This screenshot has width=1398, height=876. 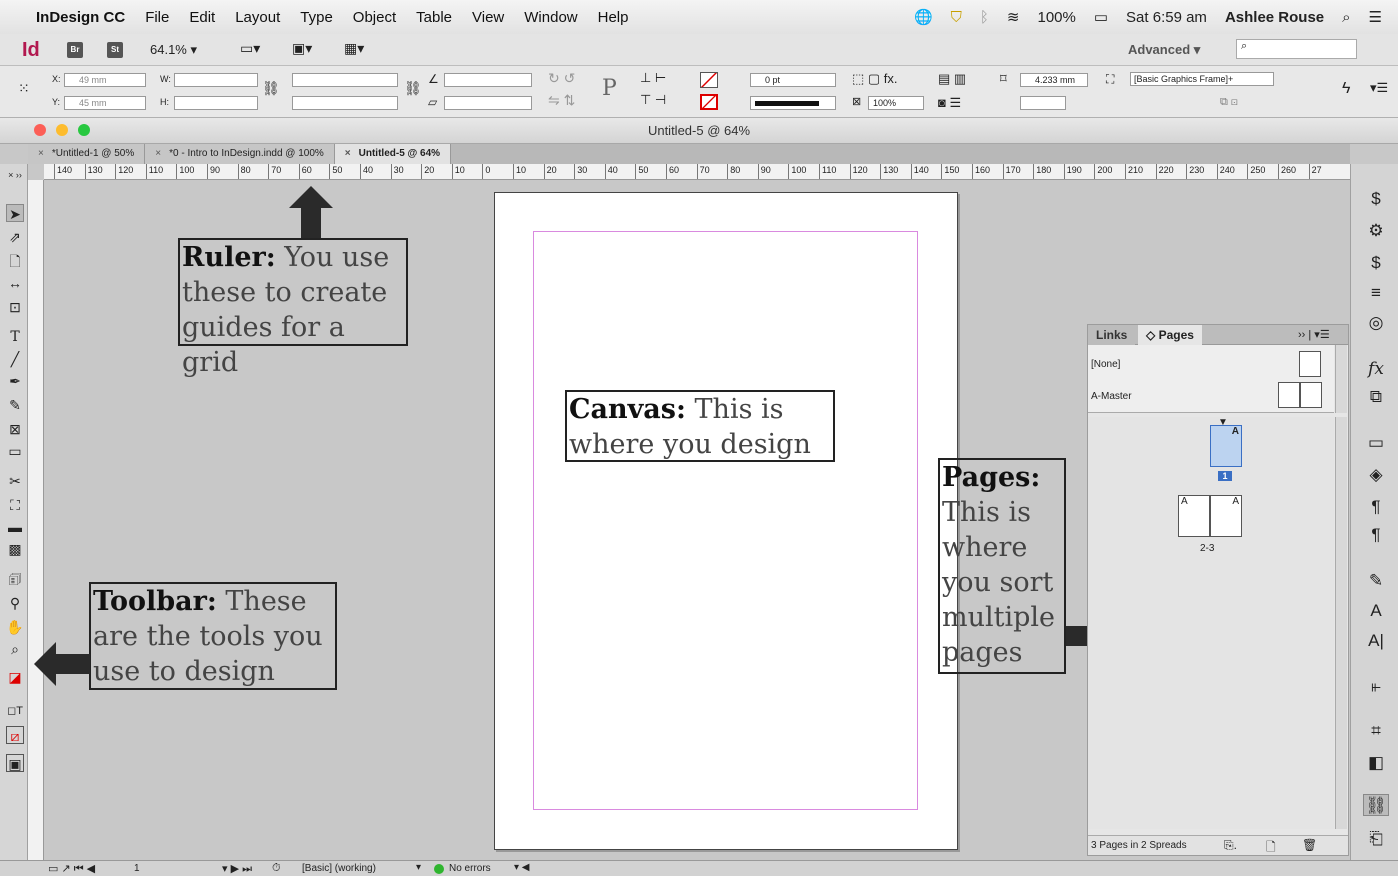 I want to click on battery-percent: 100%, so click(x=1056, y=17).